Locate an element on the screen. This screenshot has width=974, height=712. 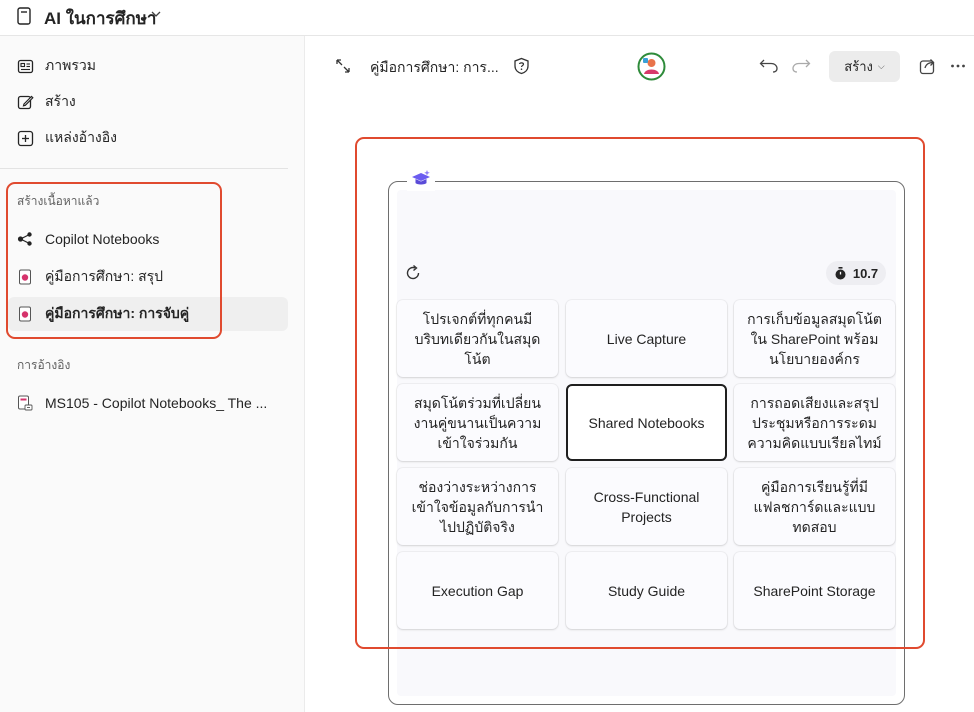
nav-overview: ภาพรวม is located at coordinates (56, 66).